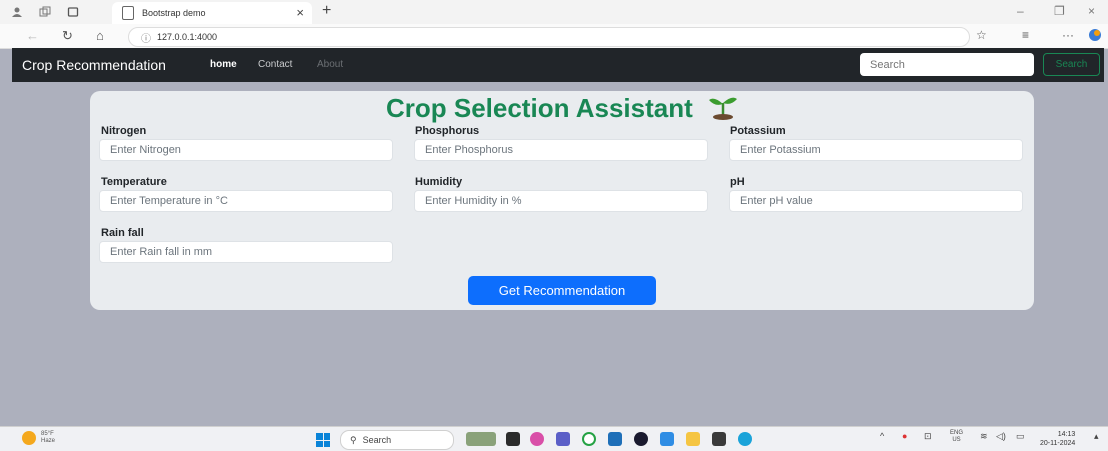 This screenshot has width=1108, height=451. I want to click on tray-network-app-icon: ⊡, so click(928, 436).